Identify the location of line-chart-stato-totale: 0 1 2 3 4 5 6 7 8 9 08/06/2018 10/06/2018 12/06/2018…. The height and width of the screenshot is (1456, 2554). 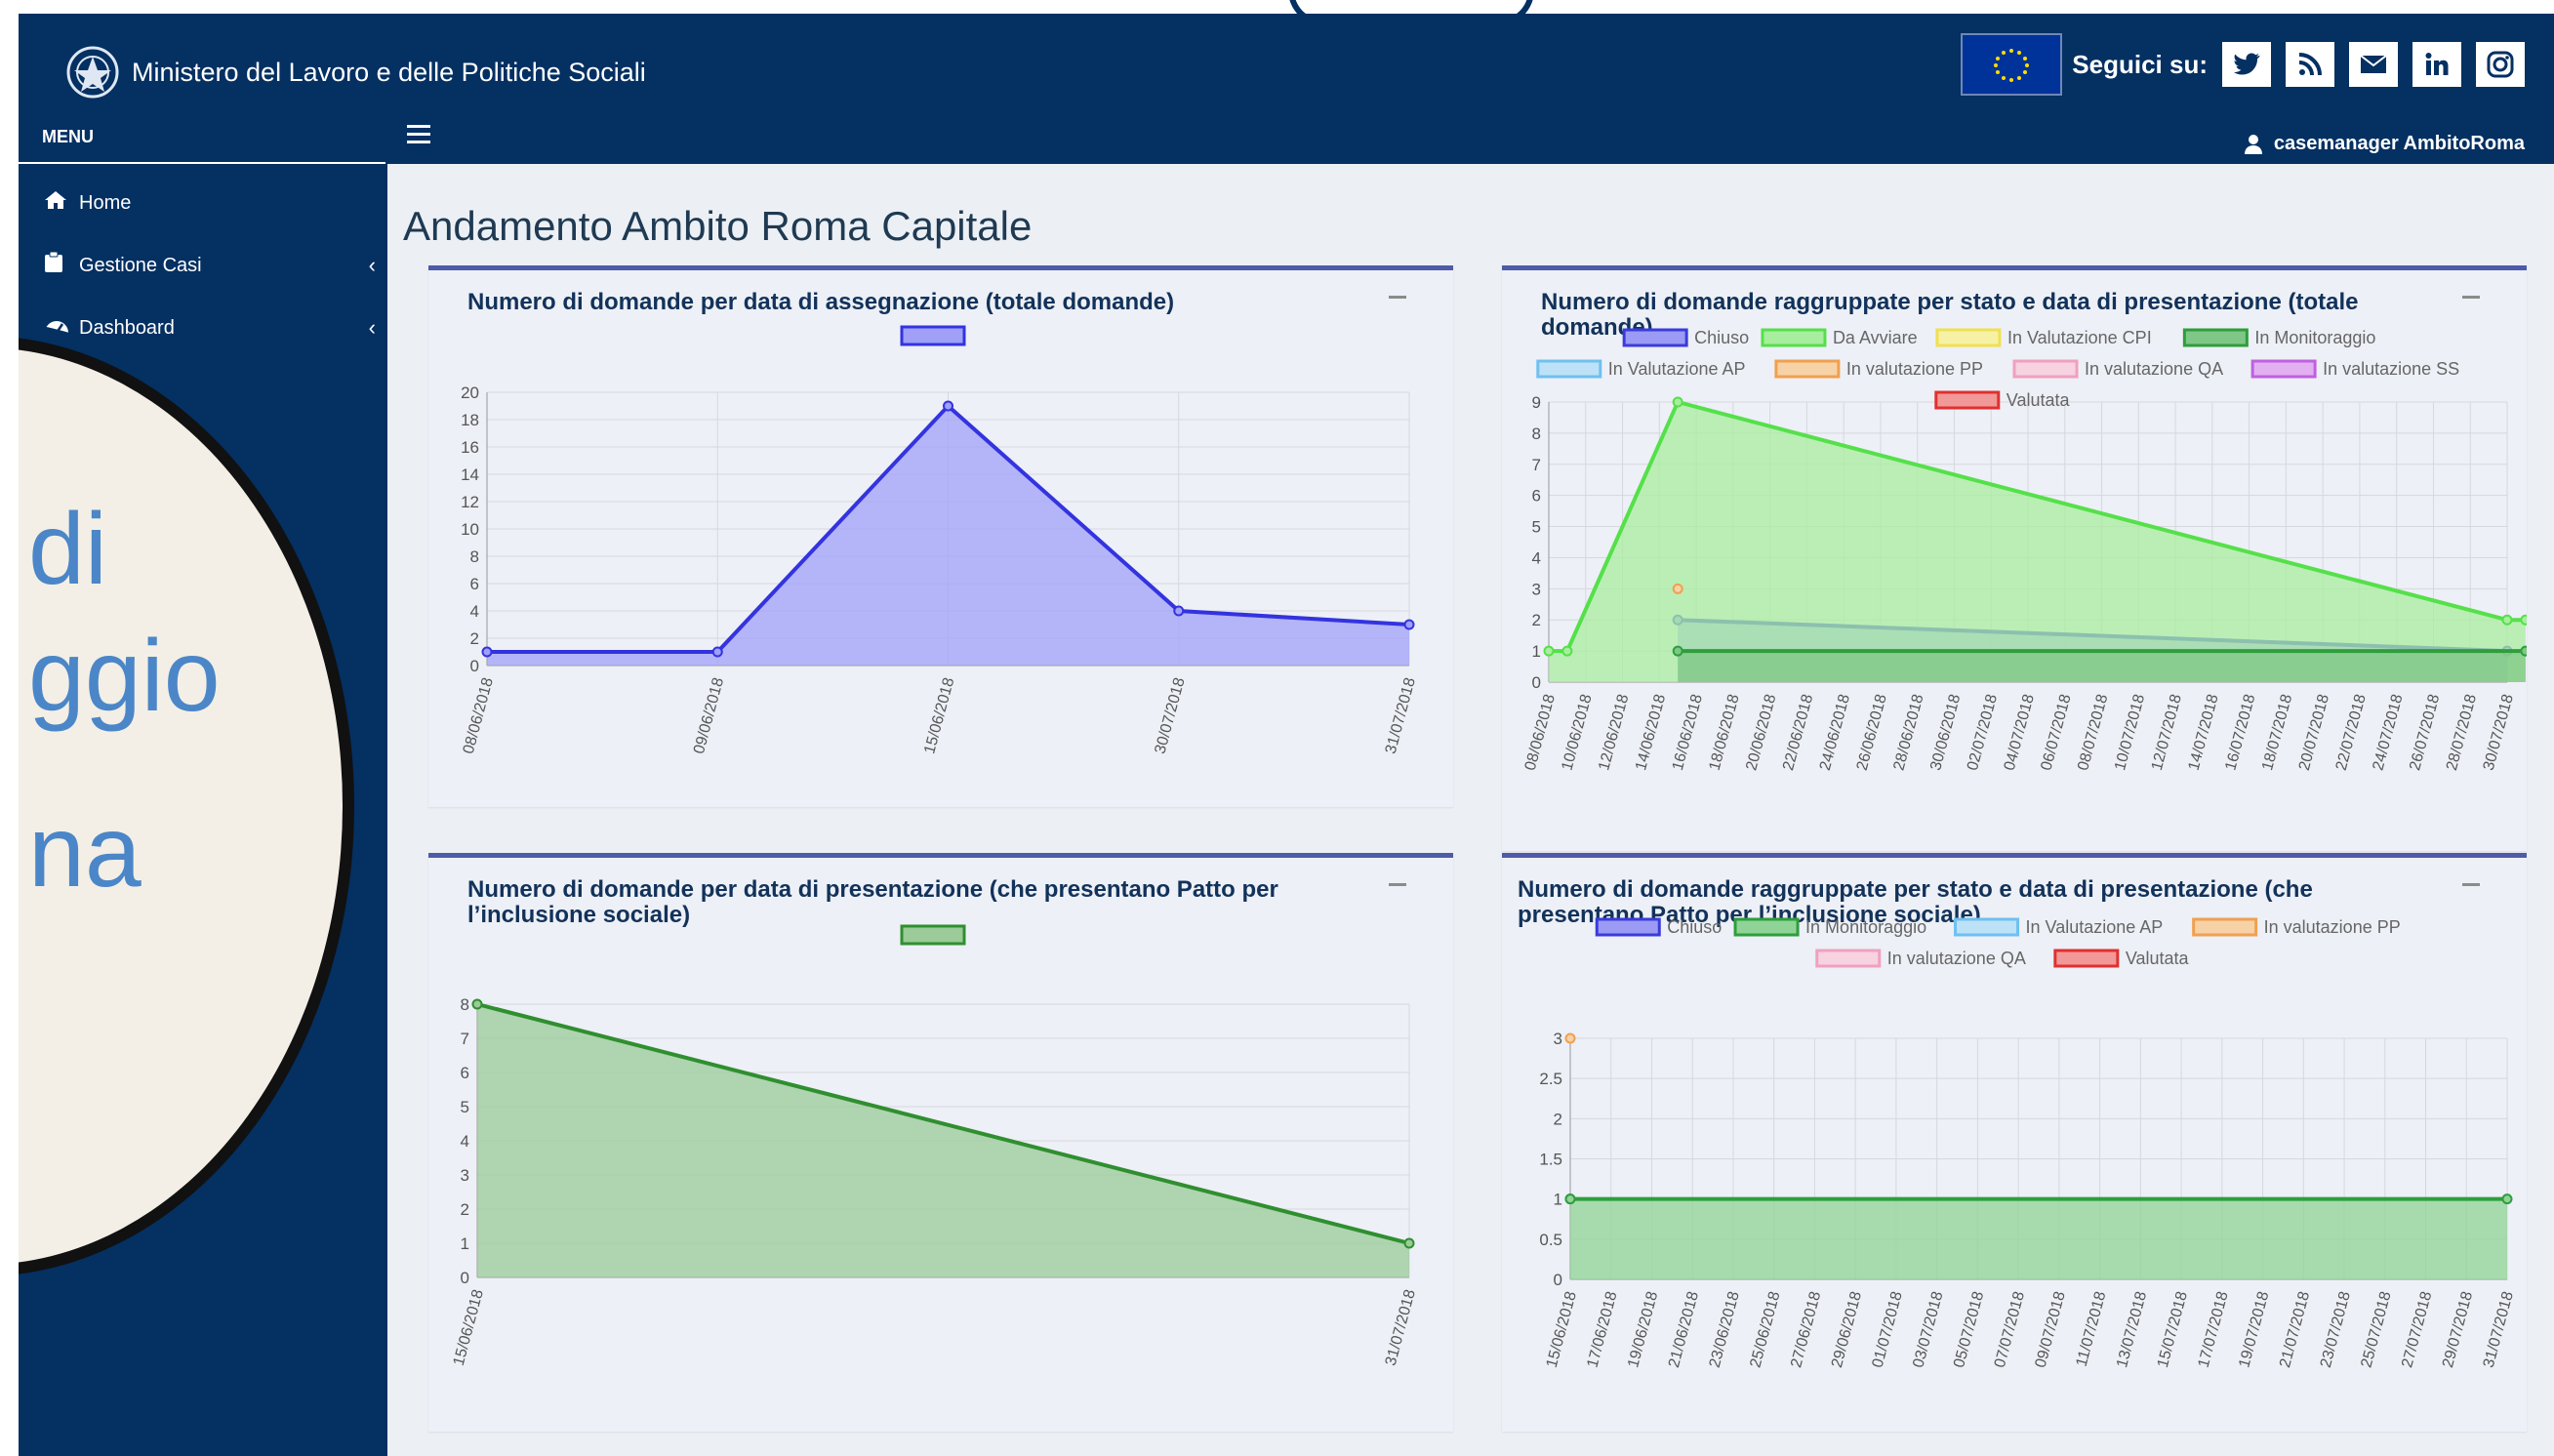
(2024, 550).